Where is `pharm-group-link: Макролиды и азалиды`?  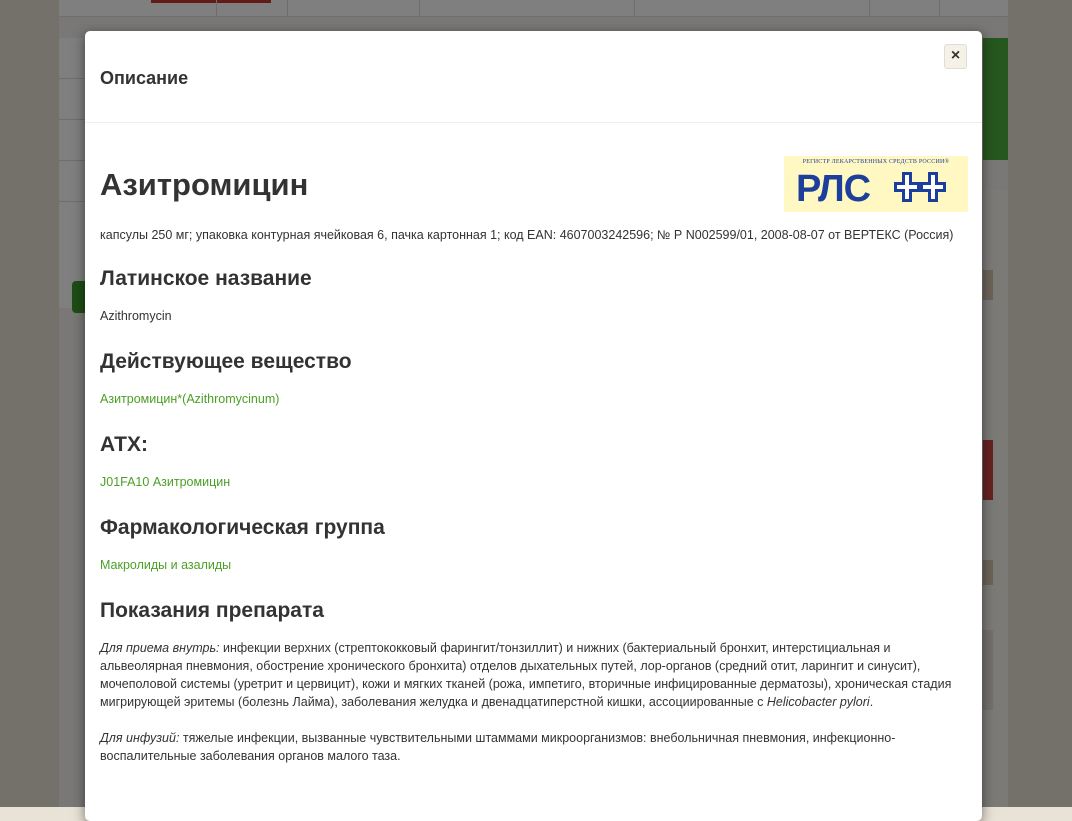
pharm-group-link: Макролиды и азалиды is located at coordinates (533, 565).